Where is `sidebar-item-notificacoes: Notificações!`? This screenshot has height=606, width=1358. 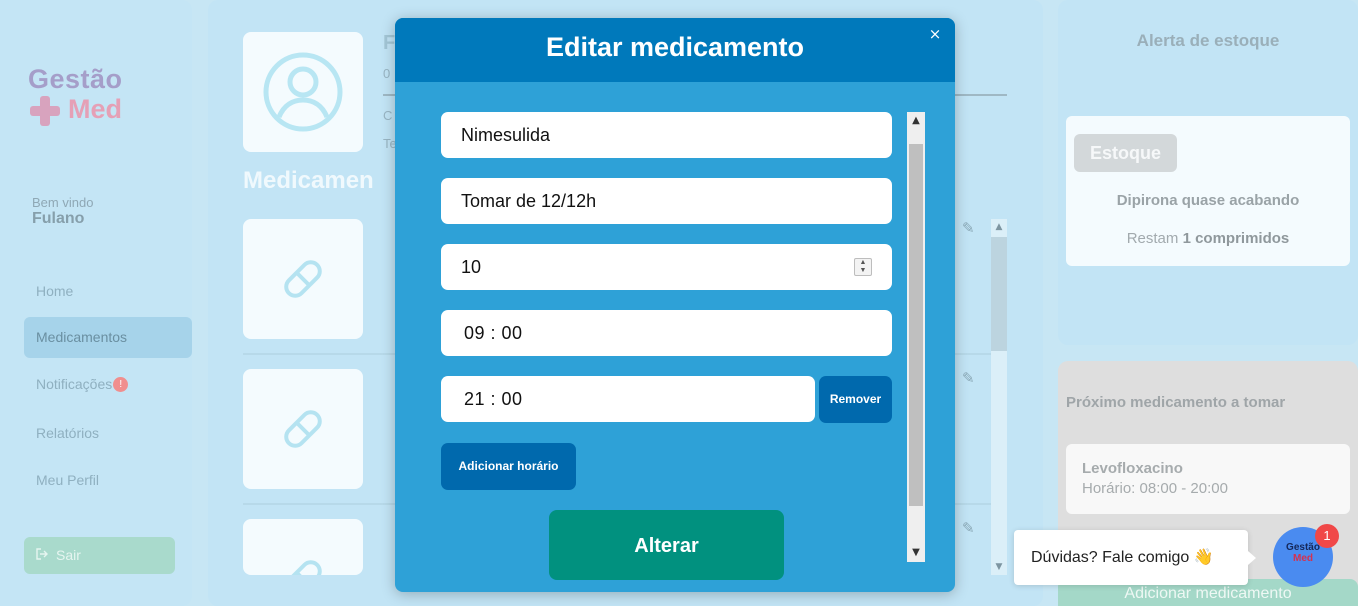 sidebar-item-notificacoes: Notificações! is located at coordinates (108, 384).